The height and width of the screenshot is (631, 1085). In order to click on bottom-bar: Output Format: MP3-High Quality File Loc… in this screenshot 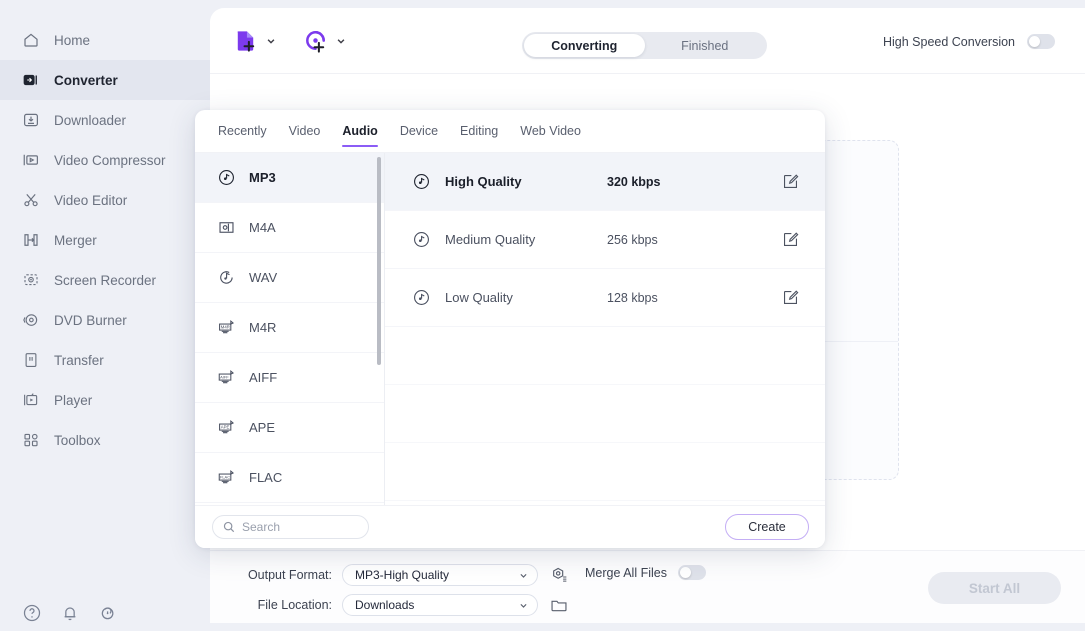, I will do `click(647, 586)`.